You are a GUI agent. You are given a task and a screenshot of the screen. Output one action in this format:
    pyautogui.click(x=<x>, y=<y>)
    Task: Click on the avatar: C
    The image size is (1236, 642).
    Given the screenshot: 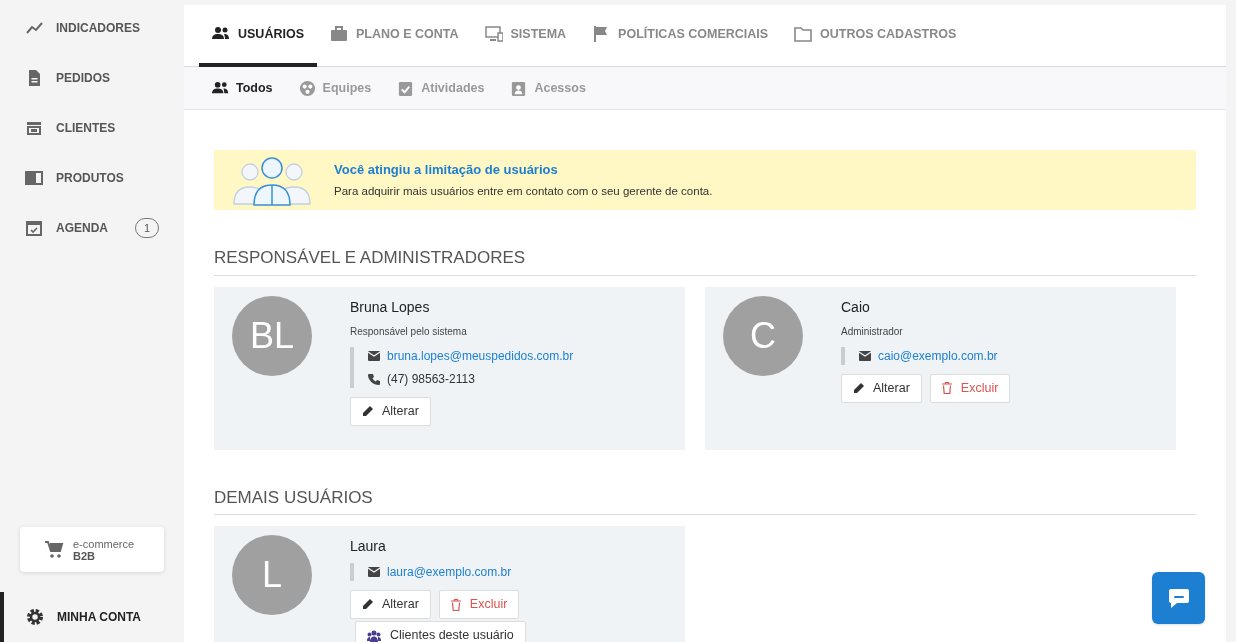 What is the action you would take?
    pyautogui.click(x=763, y=335)
    